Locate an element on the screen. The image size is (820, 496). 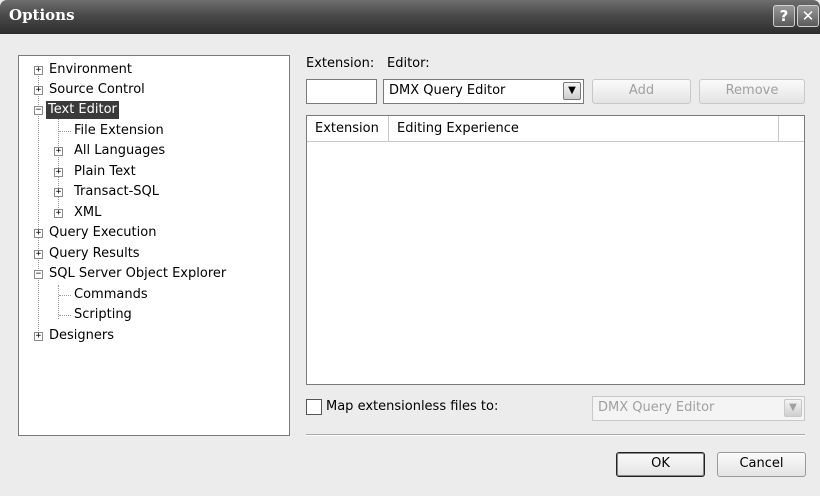
map-editor-select: DMX Query Editor ▼ is located at coordinates (698, 408).